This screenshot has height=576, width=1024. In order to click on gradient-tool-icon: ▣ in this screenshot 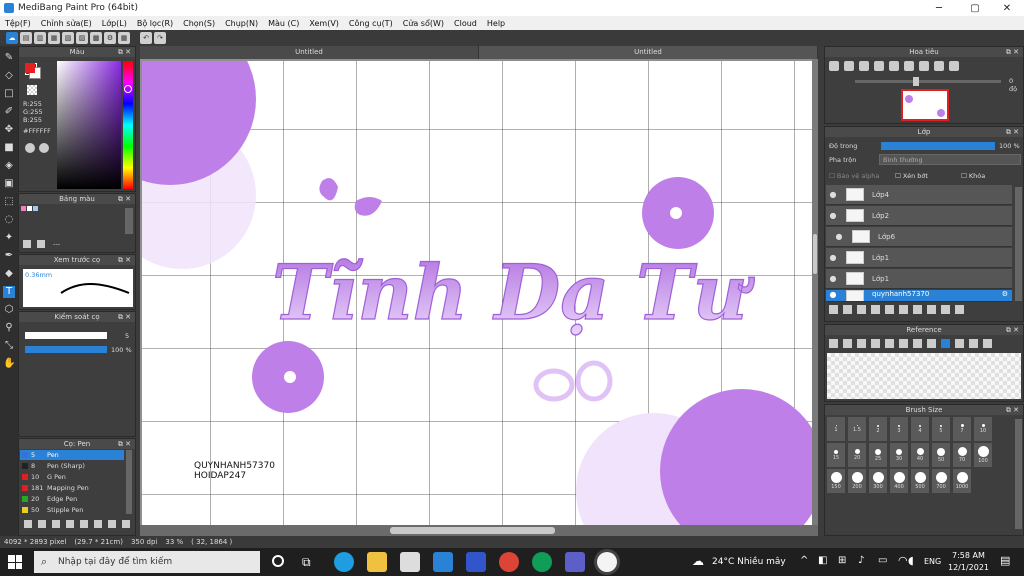, I will do `click(9, 184)`.